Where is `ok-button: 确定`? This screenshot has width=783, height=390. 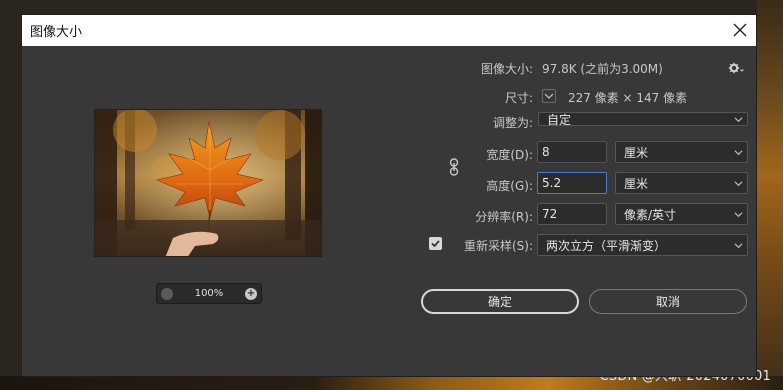
ok-button: 确定 is located at coordinates (500, 301).